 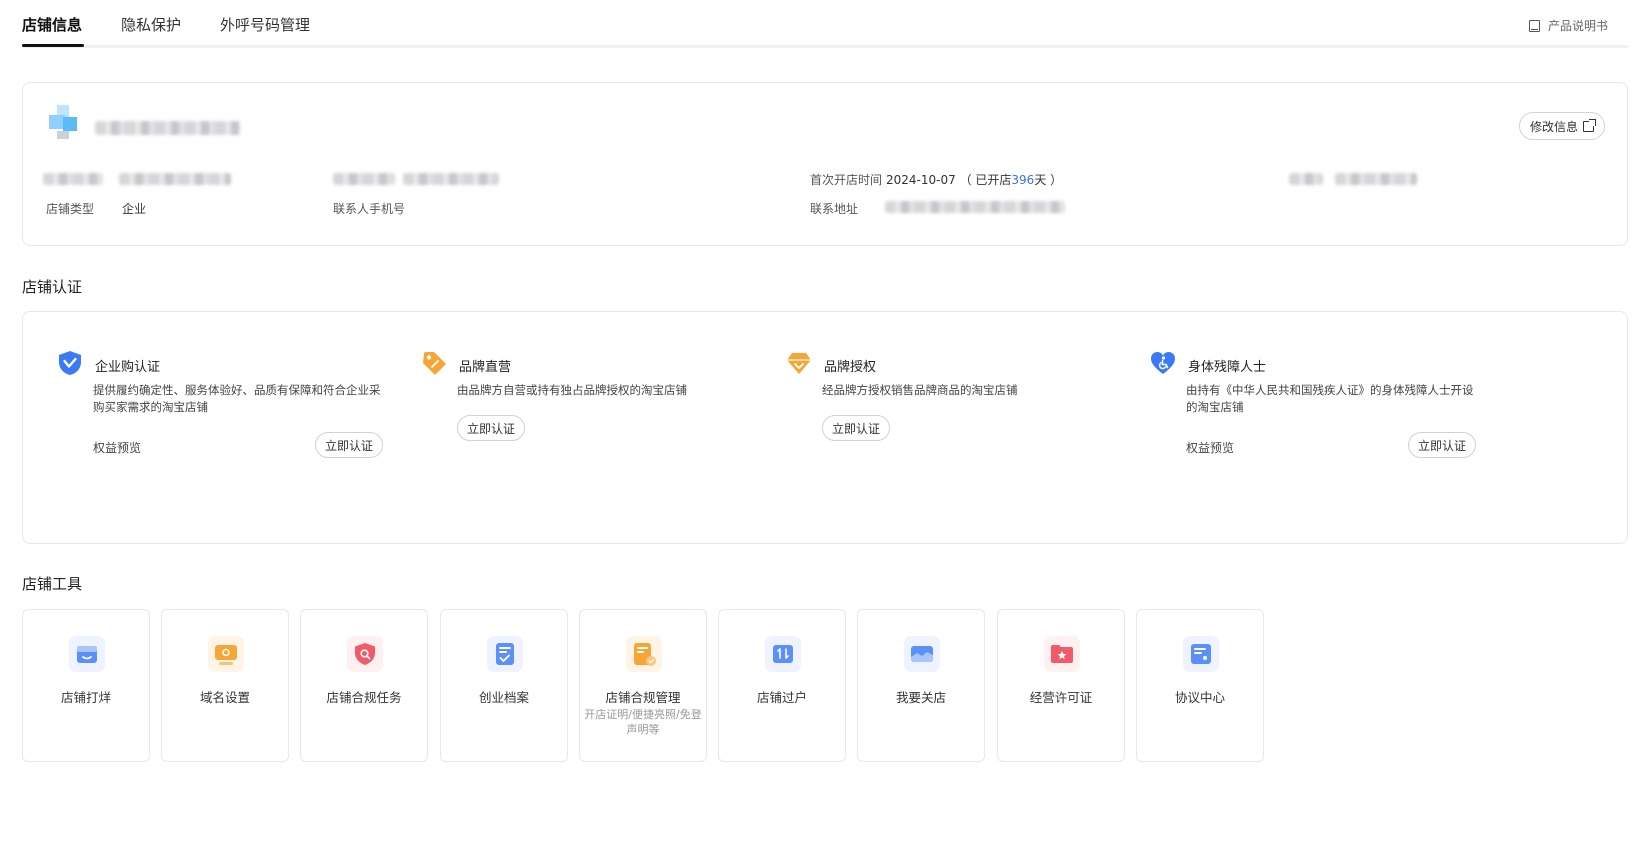 I want to click on tool-label: 店铺过户, so click(x=781, y=697).